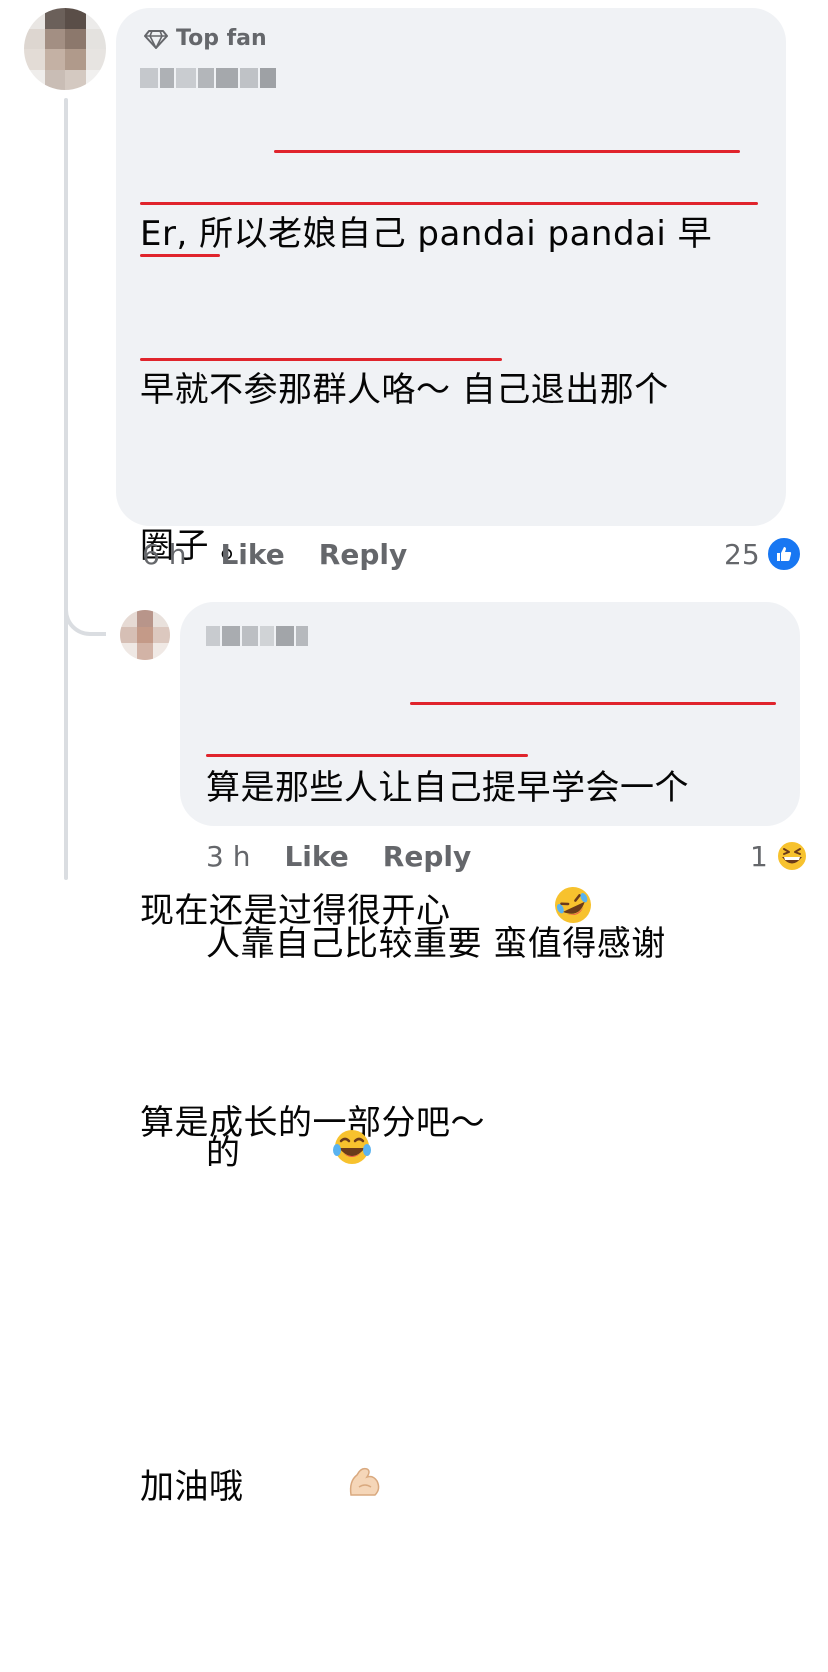  I want to click on comment-line: 加油哦, so click(426, 1488).